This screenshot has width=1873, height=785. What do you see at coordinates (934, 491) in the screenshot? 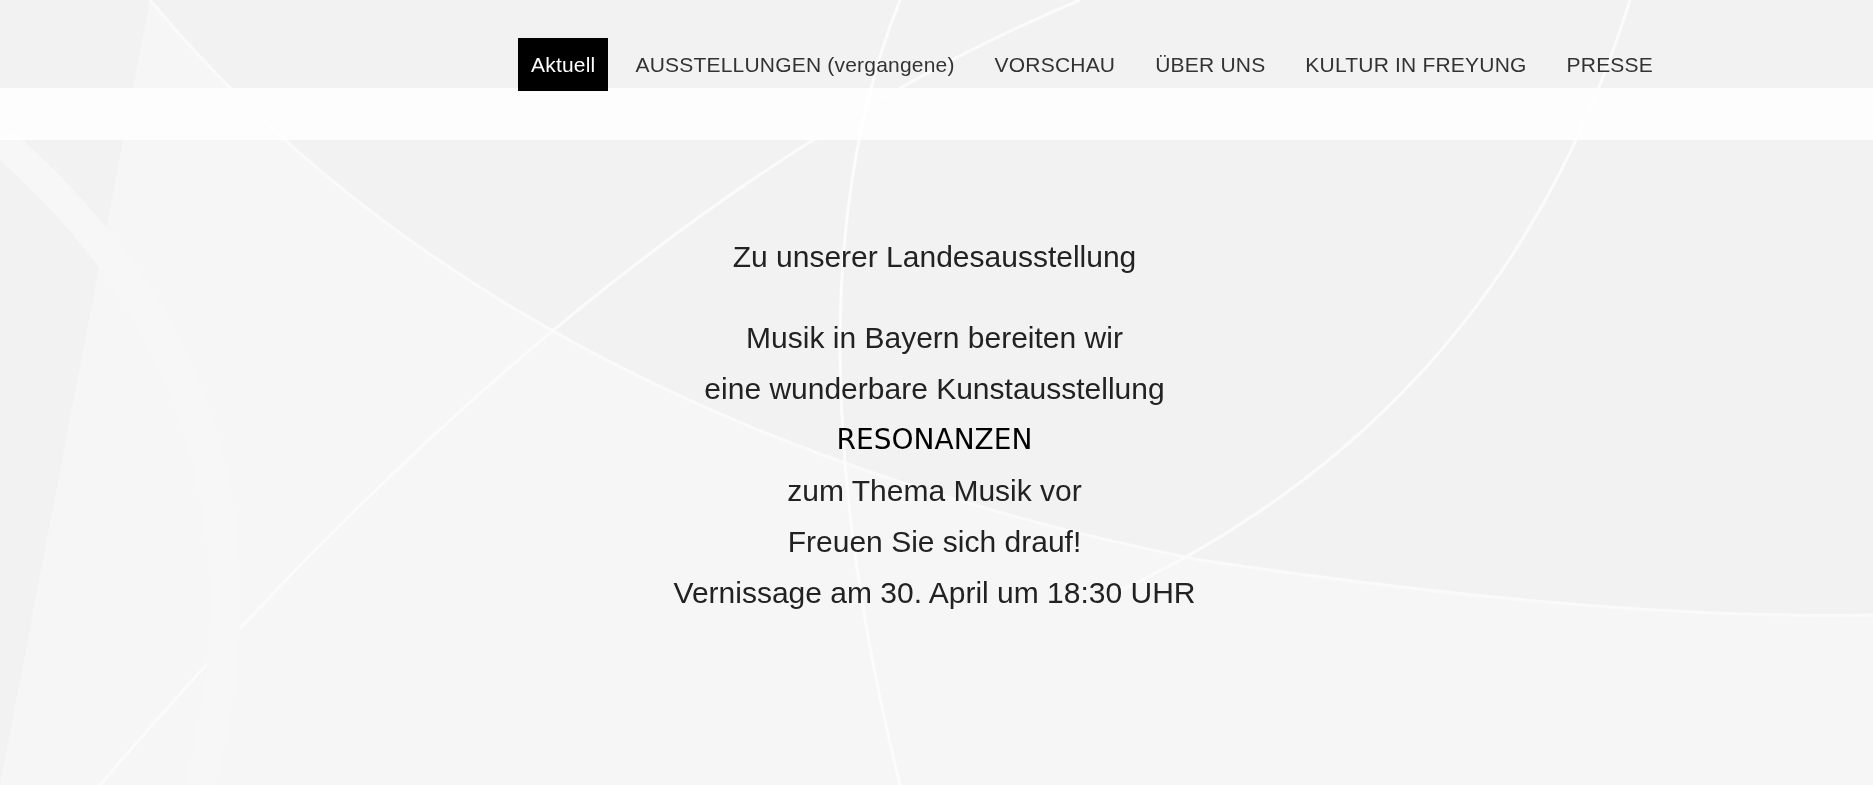
I see `text-line: zum Thema Musik vor` at bounding box center [934, 491].